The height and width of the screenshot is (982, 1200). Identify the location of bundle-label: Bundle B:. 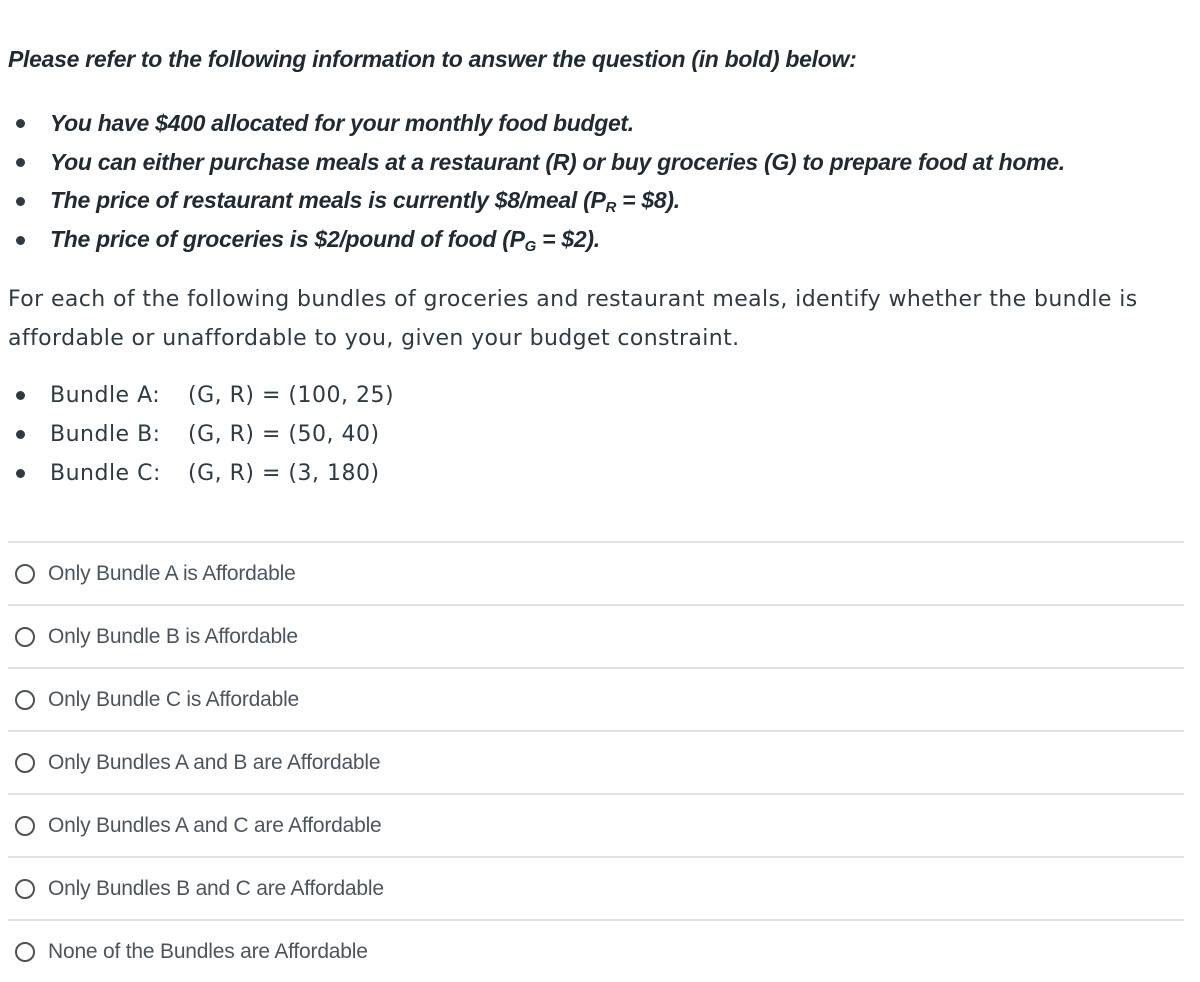
(105, 434).